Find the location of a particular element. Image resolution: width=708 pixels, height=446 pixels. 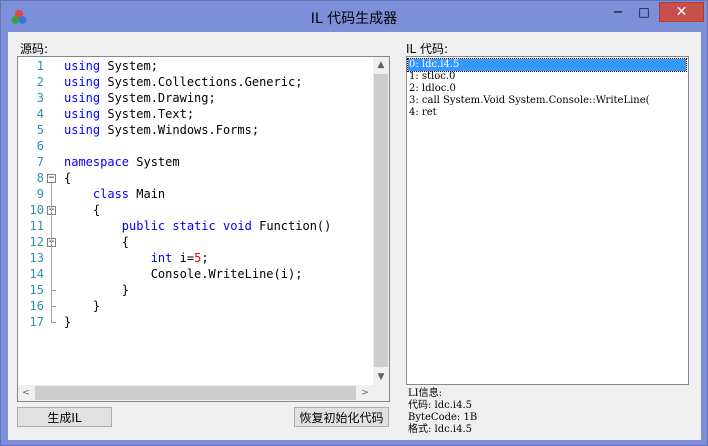

line-number: 10 is located at coordinates (36, 210).